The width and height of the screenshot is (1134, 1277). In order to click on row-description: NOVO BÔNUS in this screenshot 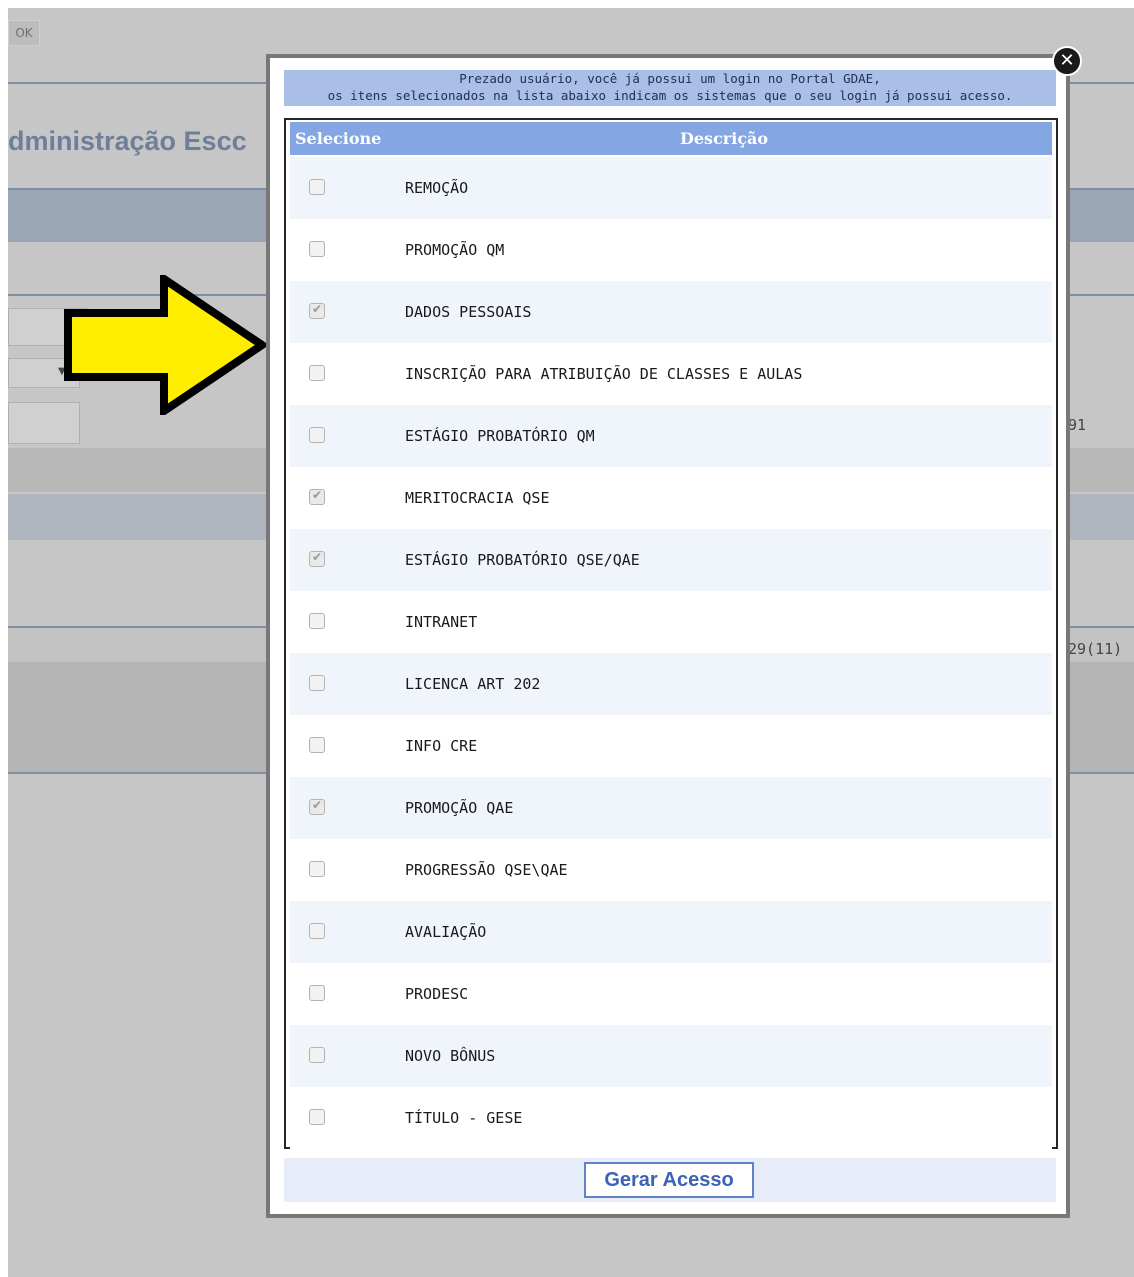, I will do `click(450, 1056)`.